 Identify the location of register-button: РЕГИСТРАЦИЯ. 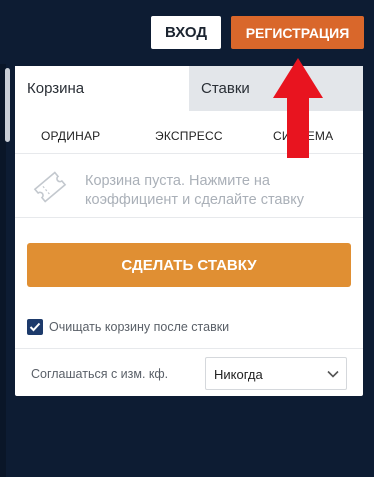
(297, 32).